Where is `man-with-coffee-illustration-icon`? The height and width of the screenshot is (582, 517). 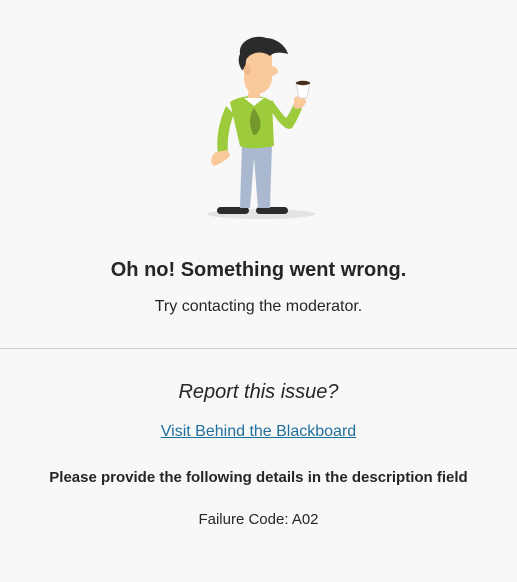
man-with-coffee-illustration-icon is located at coordinates (261, 127).